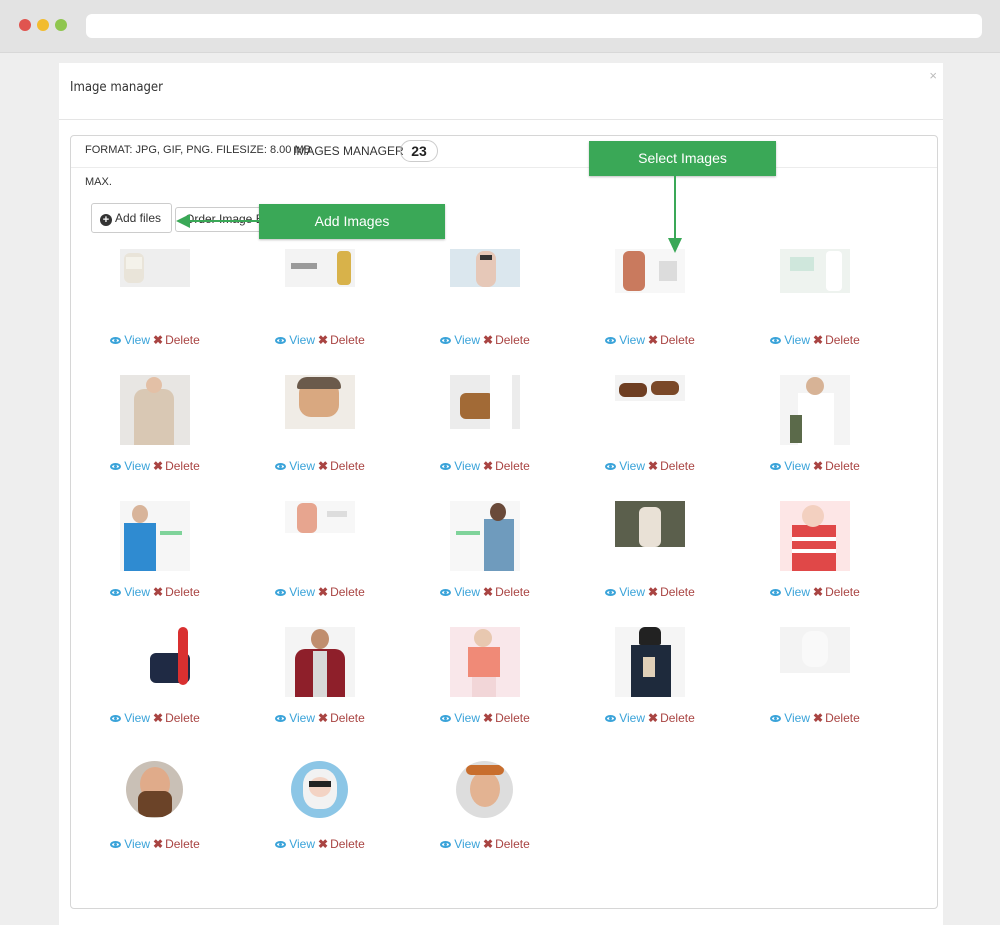 The image size is (1000, 925). I want to click on close-icon: ×, so click(933, 75).